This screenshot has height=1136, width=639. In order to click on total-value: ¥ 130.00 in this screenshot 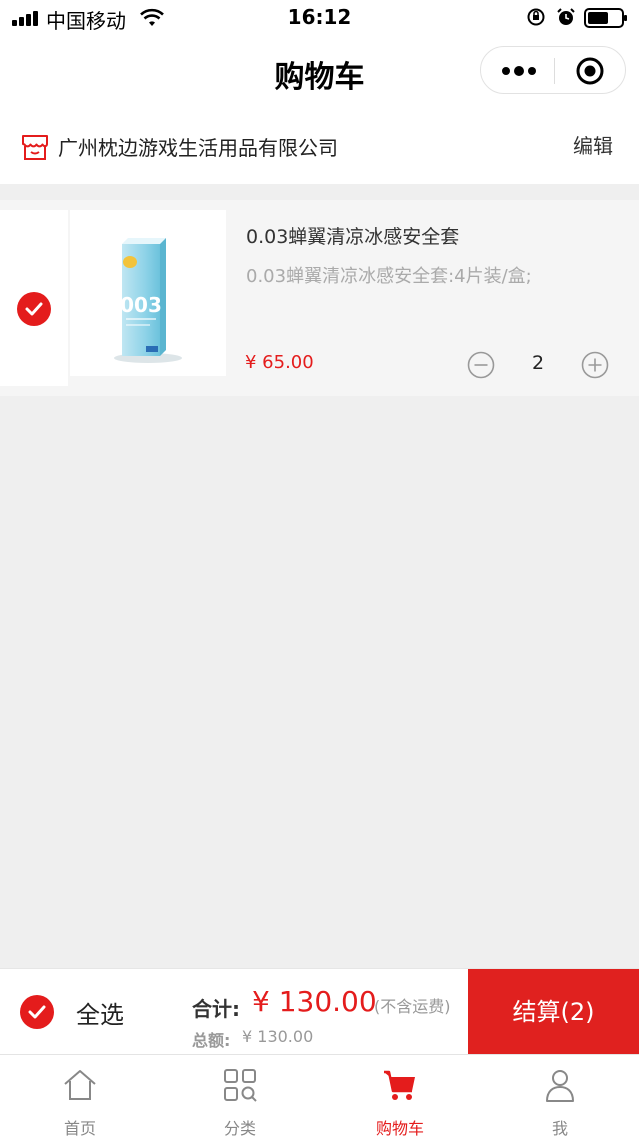, I will do `click(278, 1036)`.